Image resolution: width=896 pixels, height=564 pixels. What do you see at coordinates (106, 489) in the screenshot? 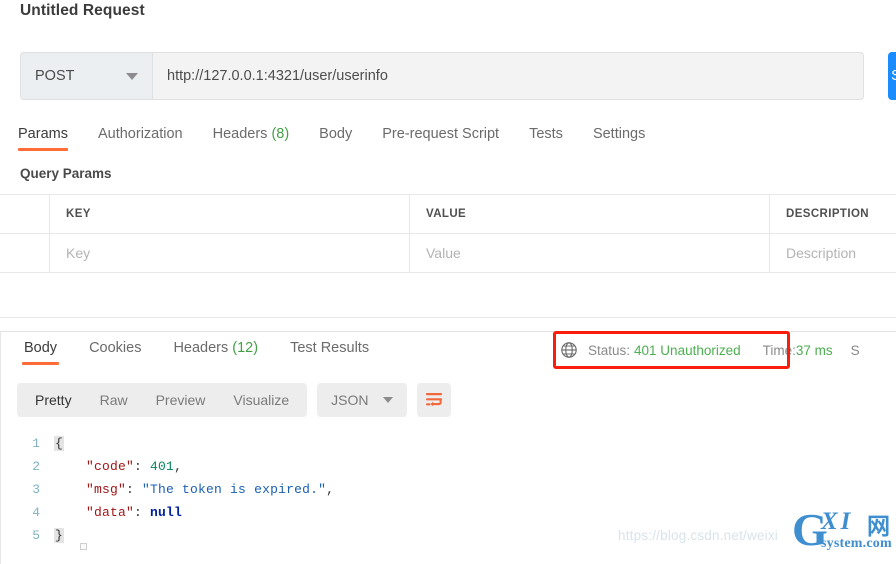
I see `token-key: "msg"` at bounding box center [106, 489].